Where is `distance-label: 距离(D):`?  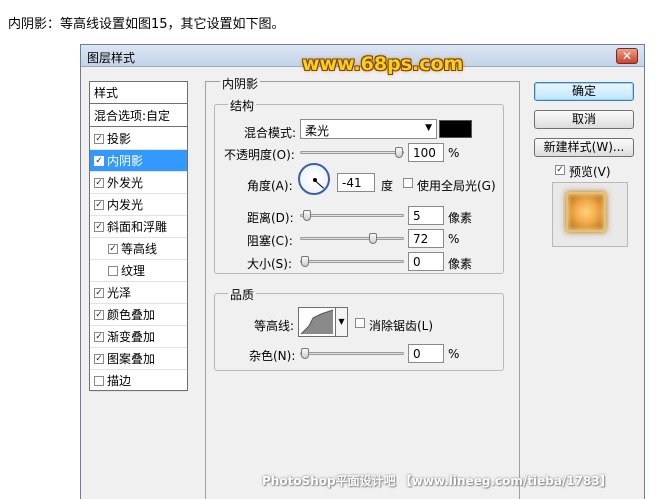
distance-label: 距离(D): is located at coordinates (270, 218).